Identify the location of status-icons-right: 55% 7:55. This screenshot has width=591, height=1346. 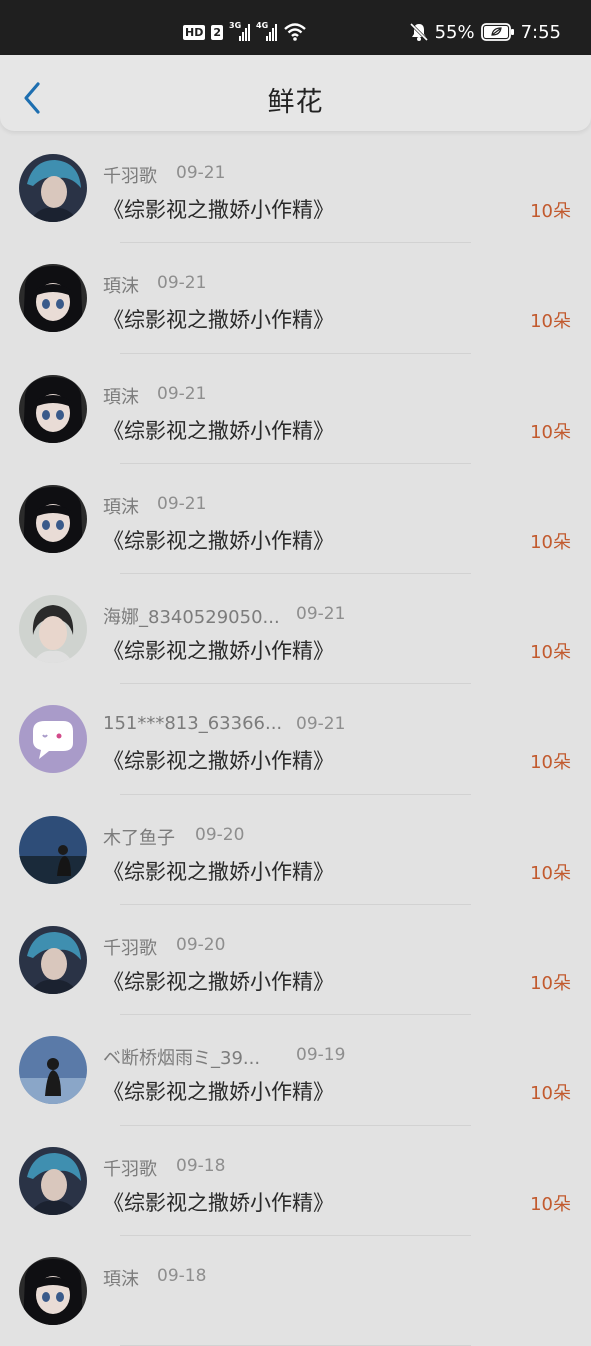
(485, 32).